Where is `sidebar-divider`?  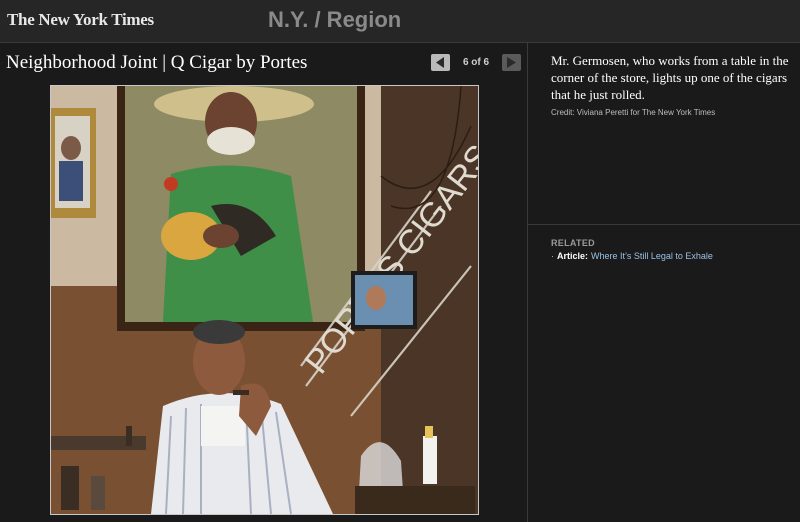 sidebar-divider is located at coordinates (664, 224).